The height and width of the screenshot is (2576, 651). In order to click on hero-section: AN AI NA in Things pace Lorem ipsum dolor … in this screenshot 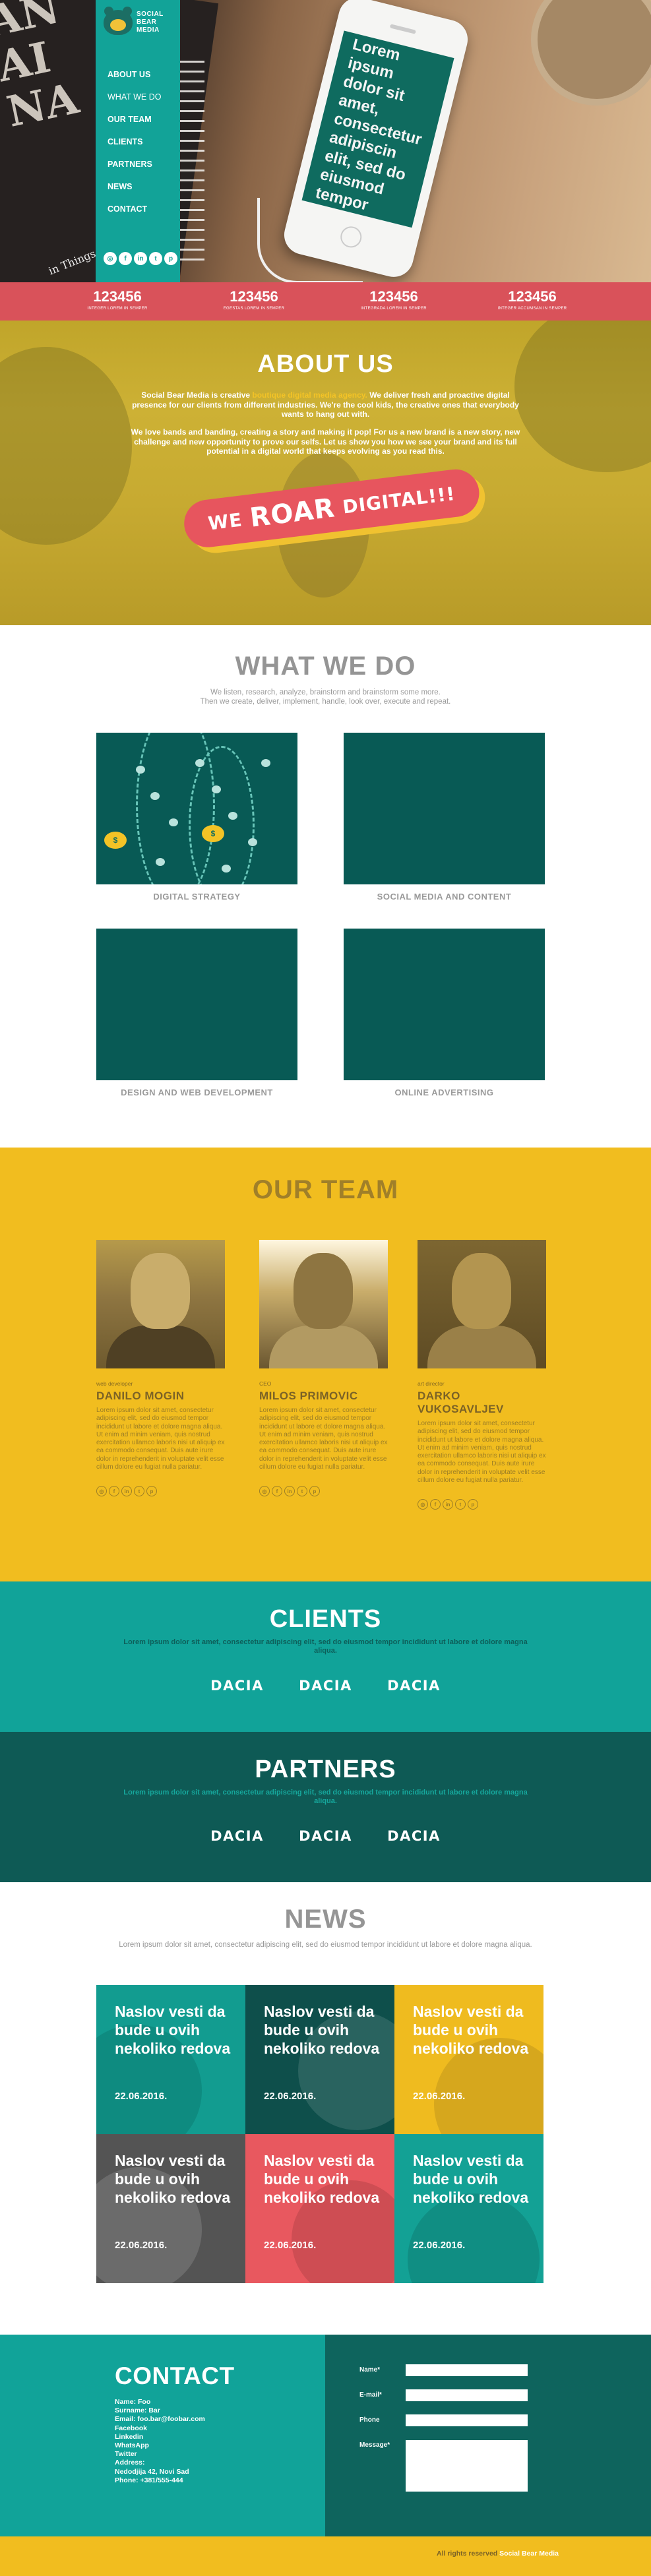, I will do `click(325, 141)`.